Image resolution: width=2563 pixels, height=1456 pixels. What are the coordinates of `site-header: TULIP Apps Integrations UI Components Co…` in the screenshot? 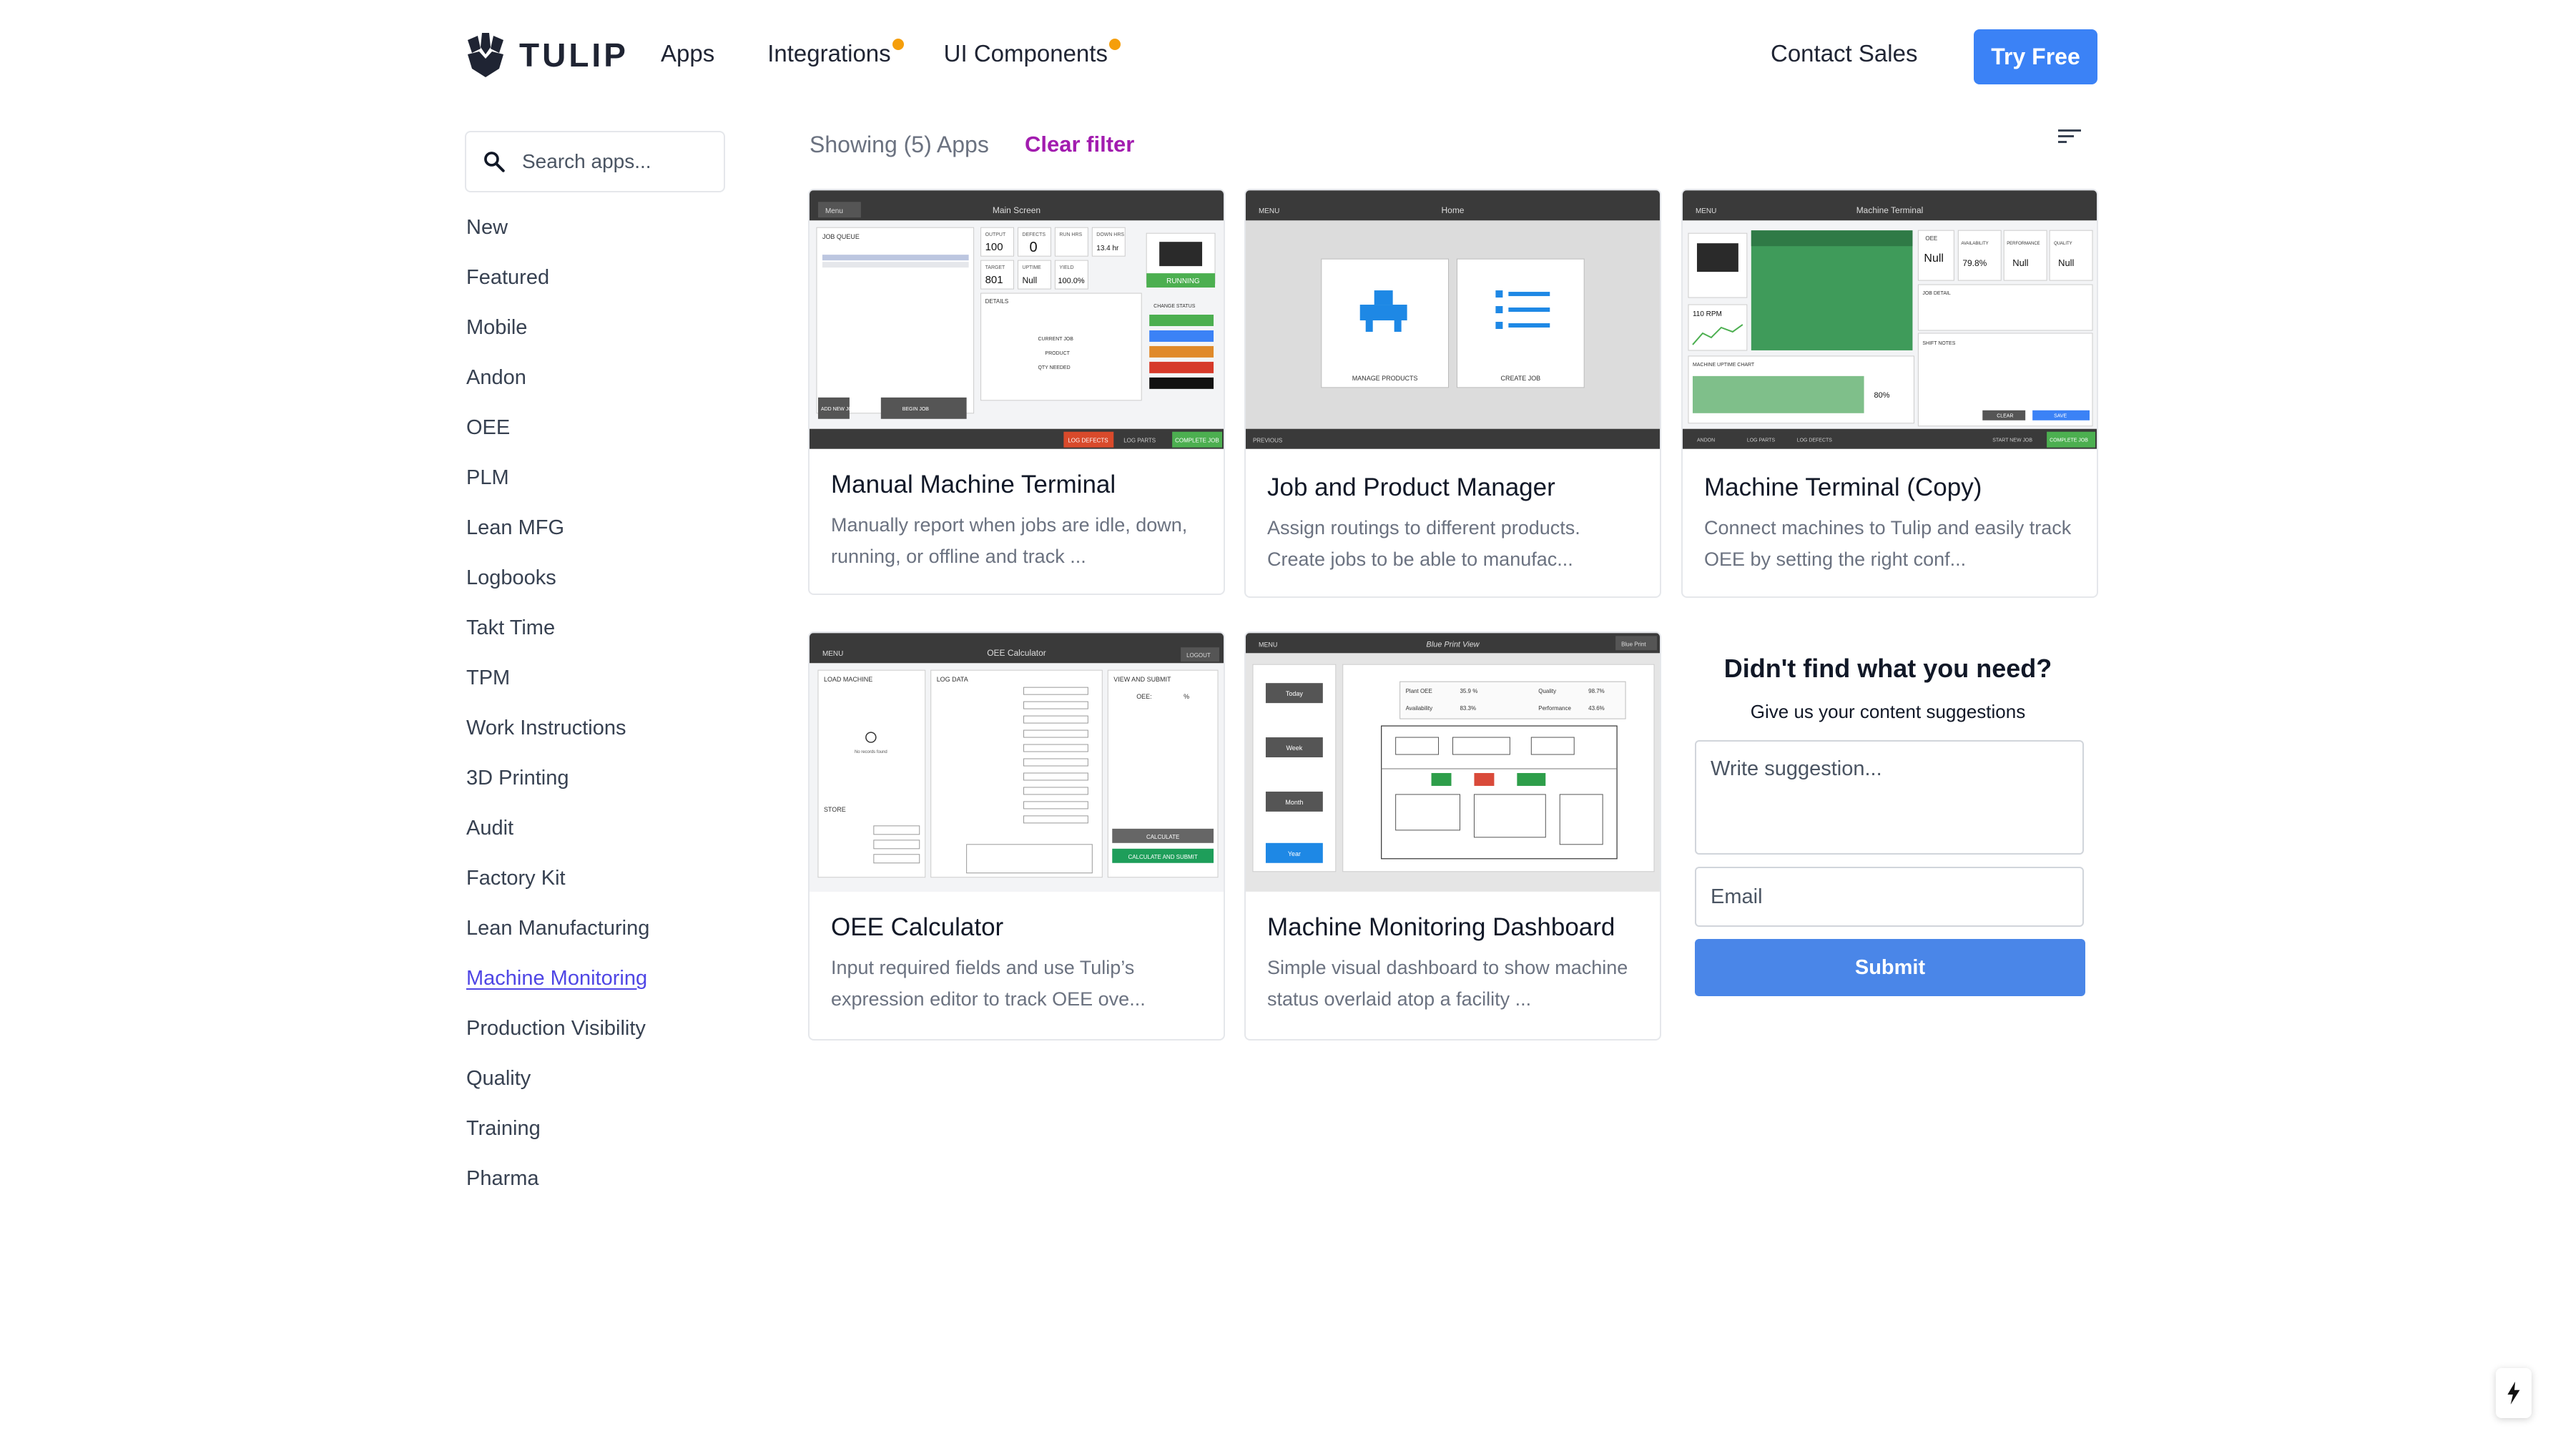 It's located at (1281, 57).